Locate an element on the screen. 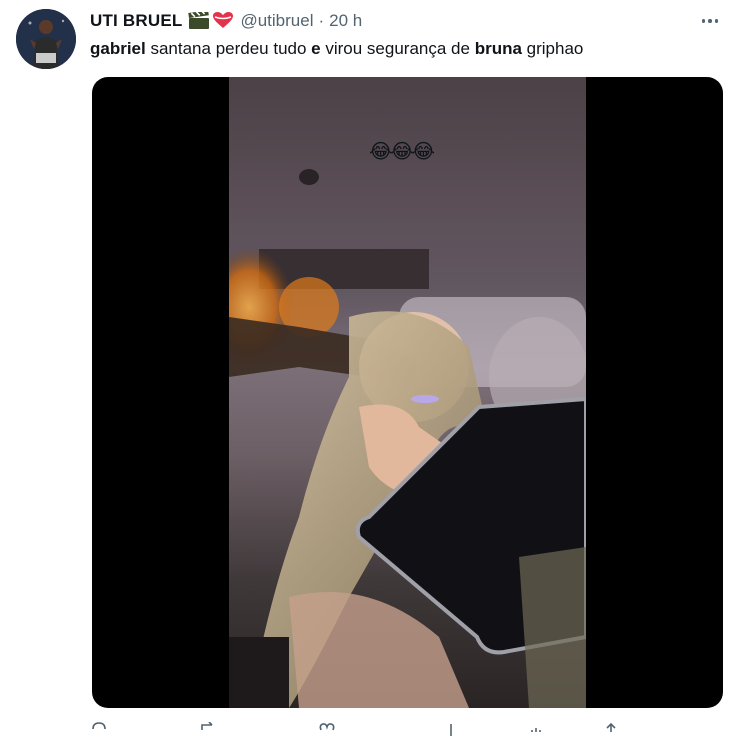 Image resolution: width=737 pixels, height=741 pixels. views-icon is located at coordinates (451, 729).